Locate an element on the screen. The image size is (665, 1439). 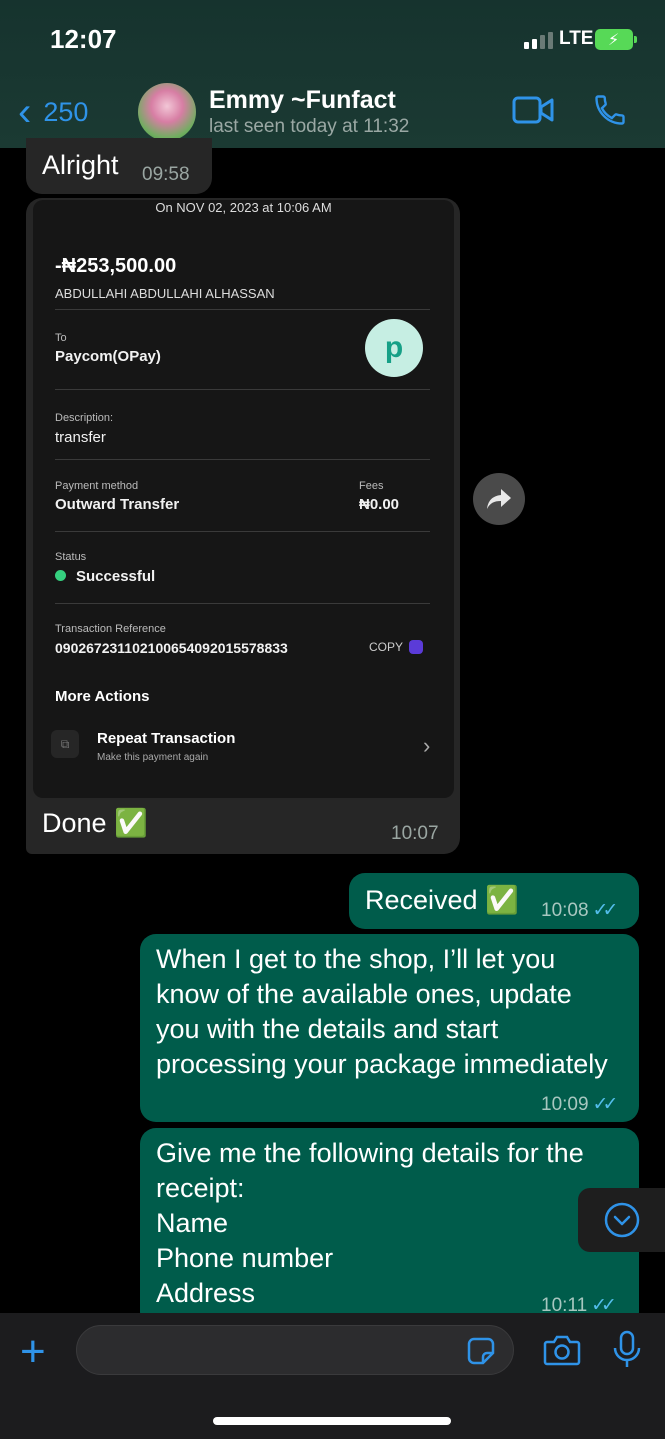
unread-count: 250 is located at coordinates (66, 111).